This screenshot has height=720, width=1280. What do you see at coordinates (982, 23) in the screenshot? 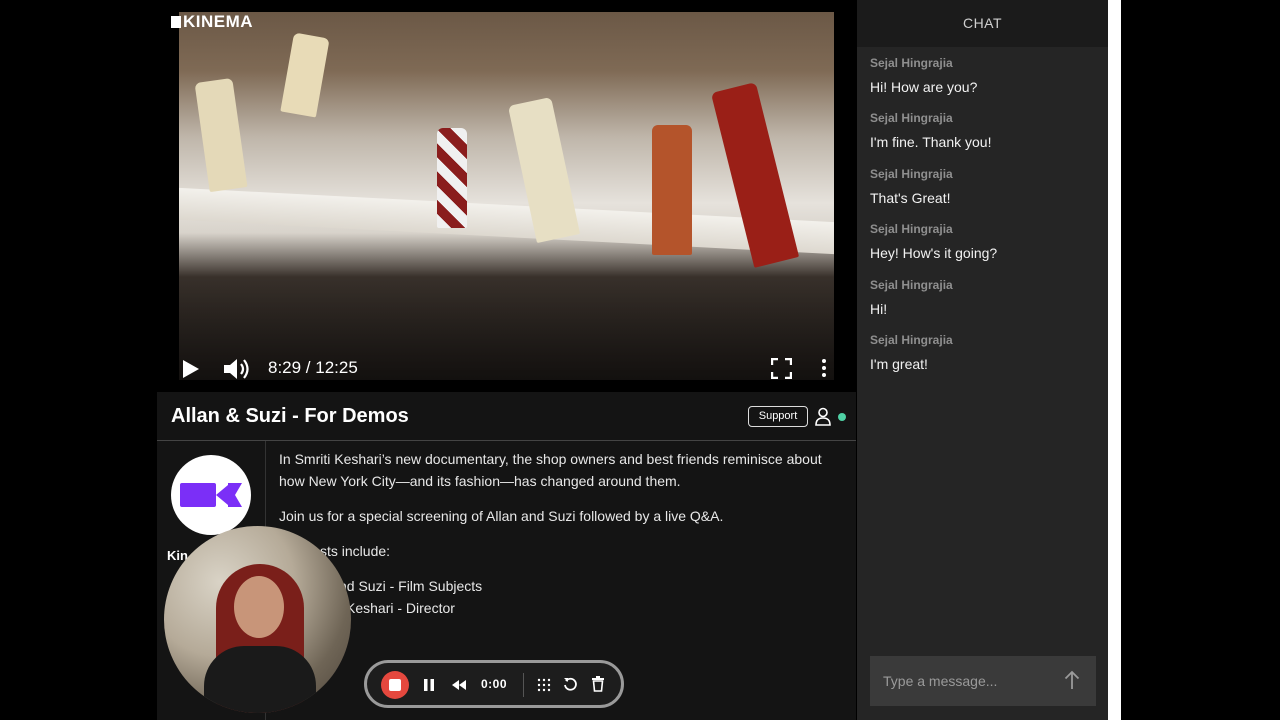
I see `chat-header: CHAT` at bounding box center [982, 23].